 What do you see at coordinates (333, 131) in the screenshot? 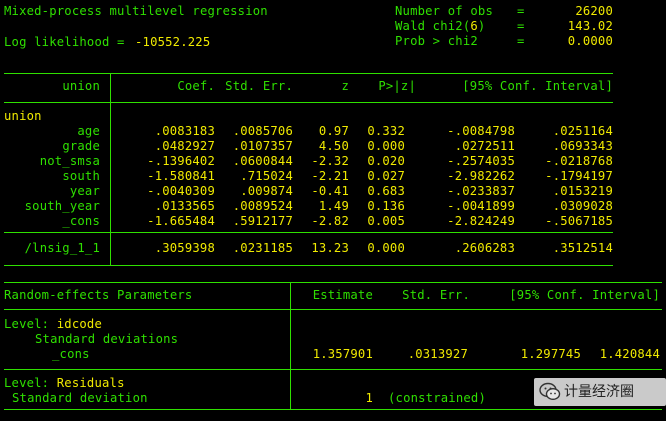
I see `table-row-0-z: 0.97` at bounding box center [333, 131].